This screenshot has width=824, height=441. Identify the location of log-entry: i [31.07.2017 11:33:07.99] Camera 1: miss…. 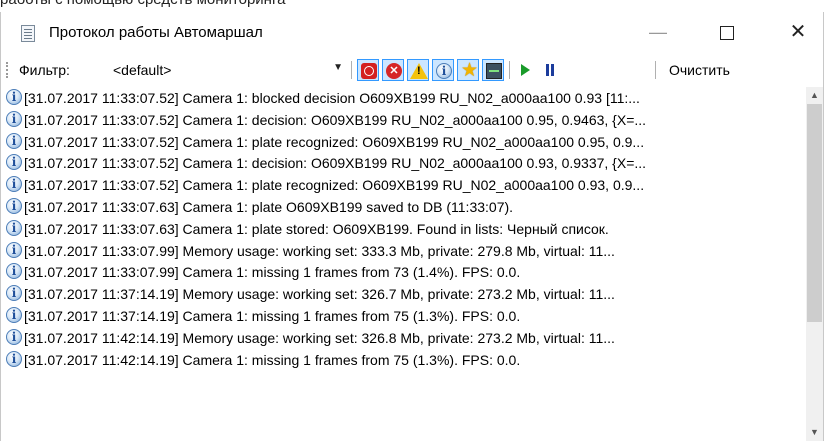
(403, 272).